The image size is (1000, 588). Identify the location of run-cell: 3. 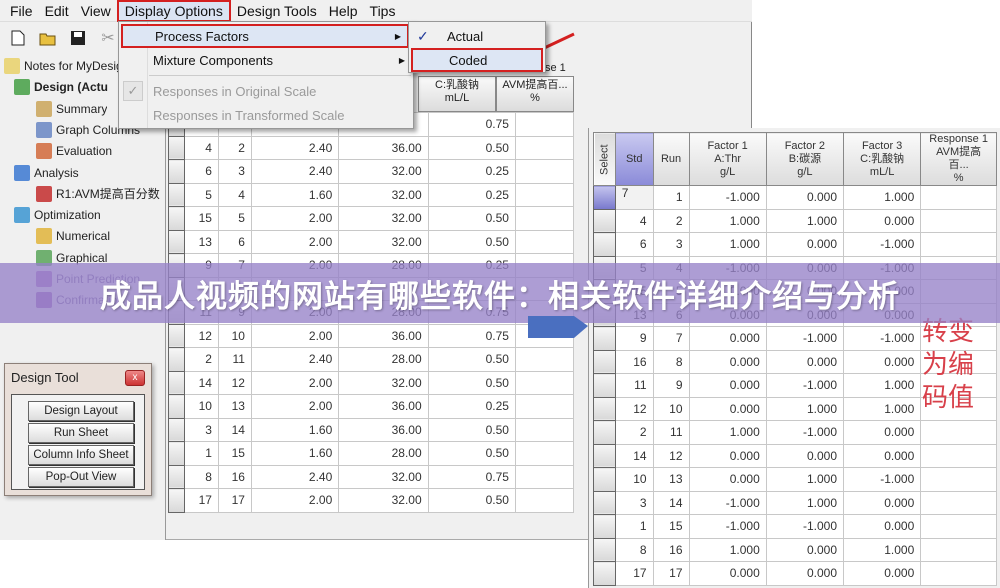
(671, 244).